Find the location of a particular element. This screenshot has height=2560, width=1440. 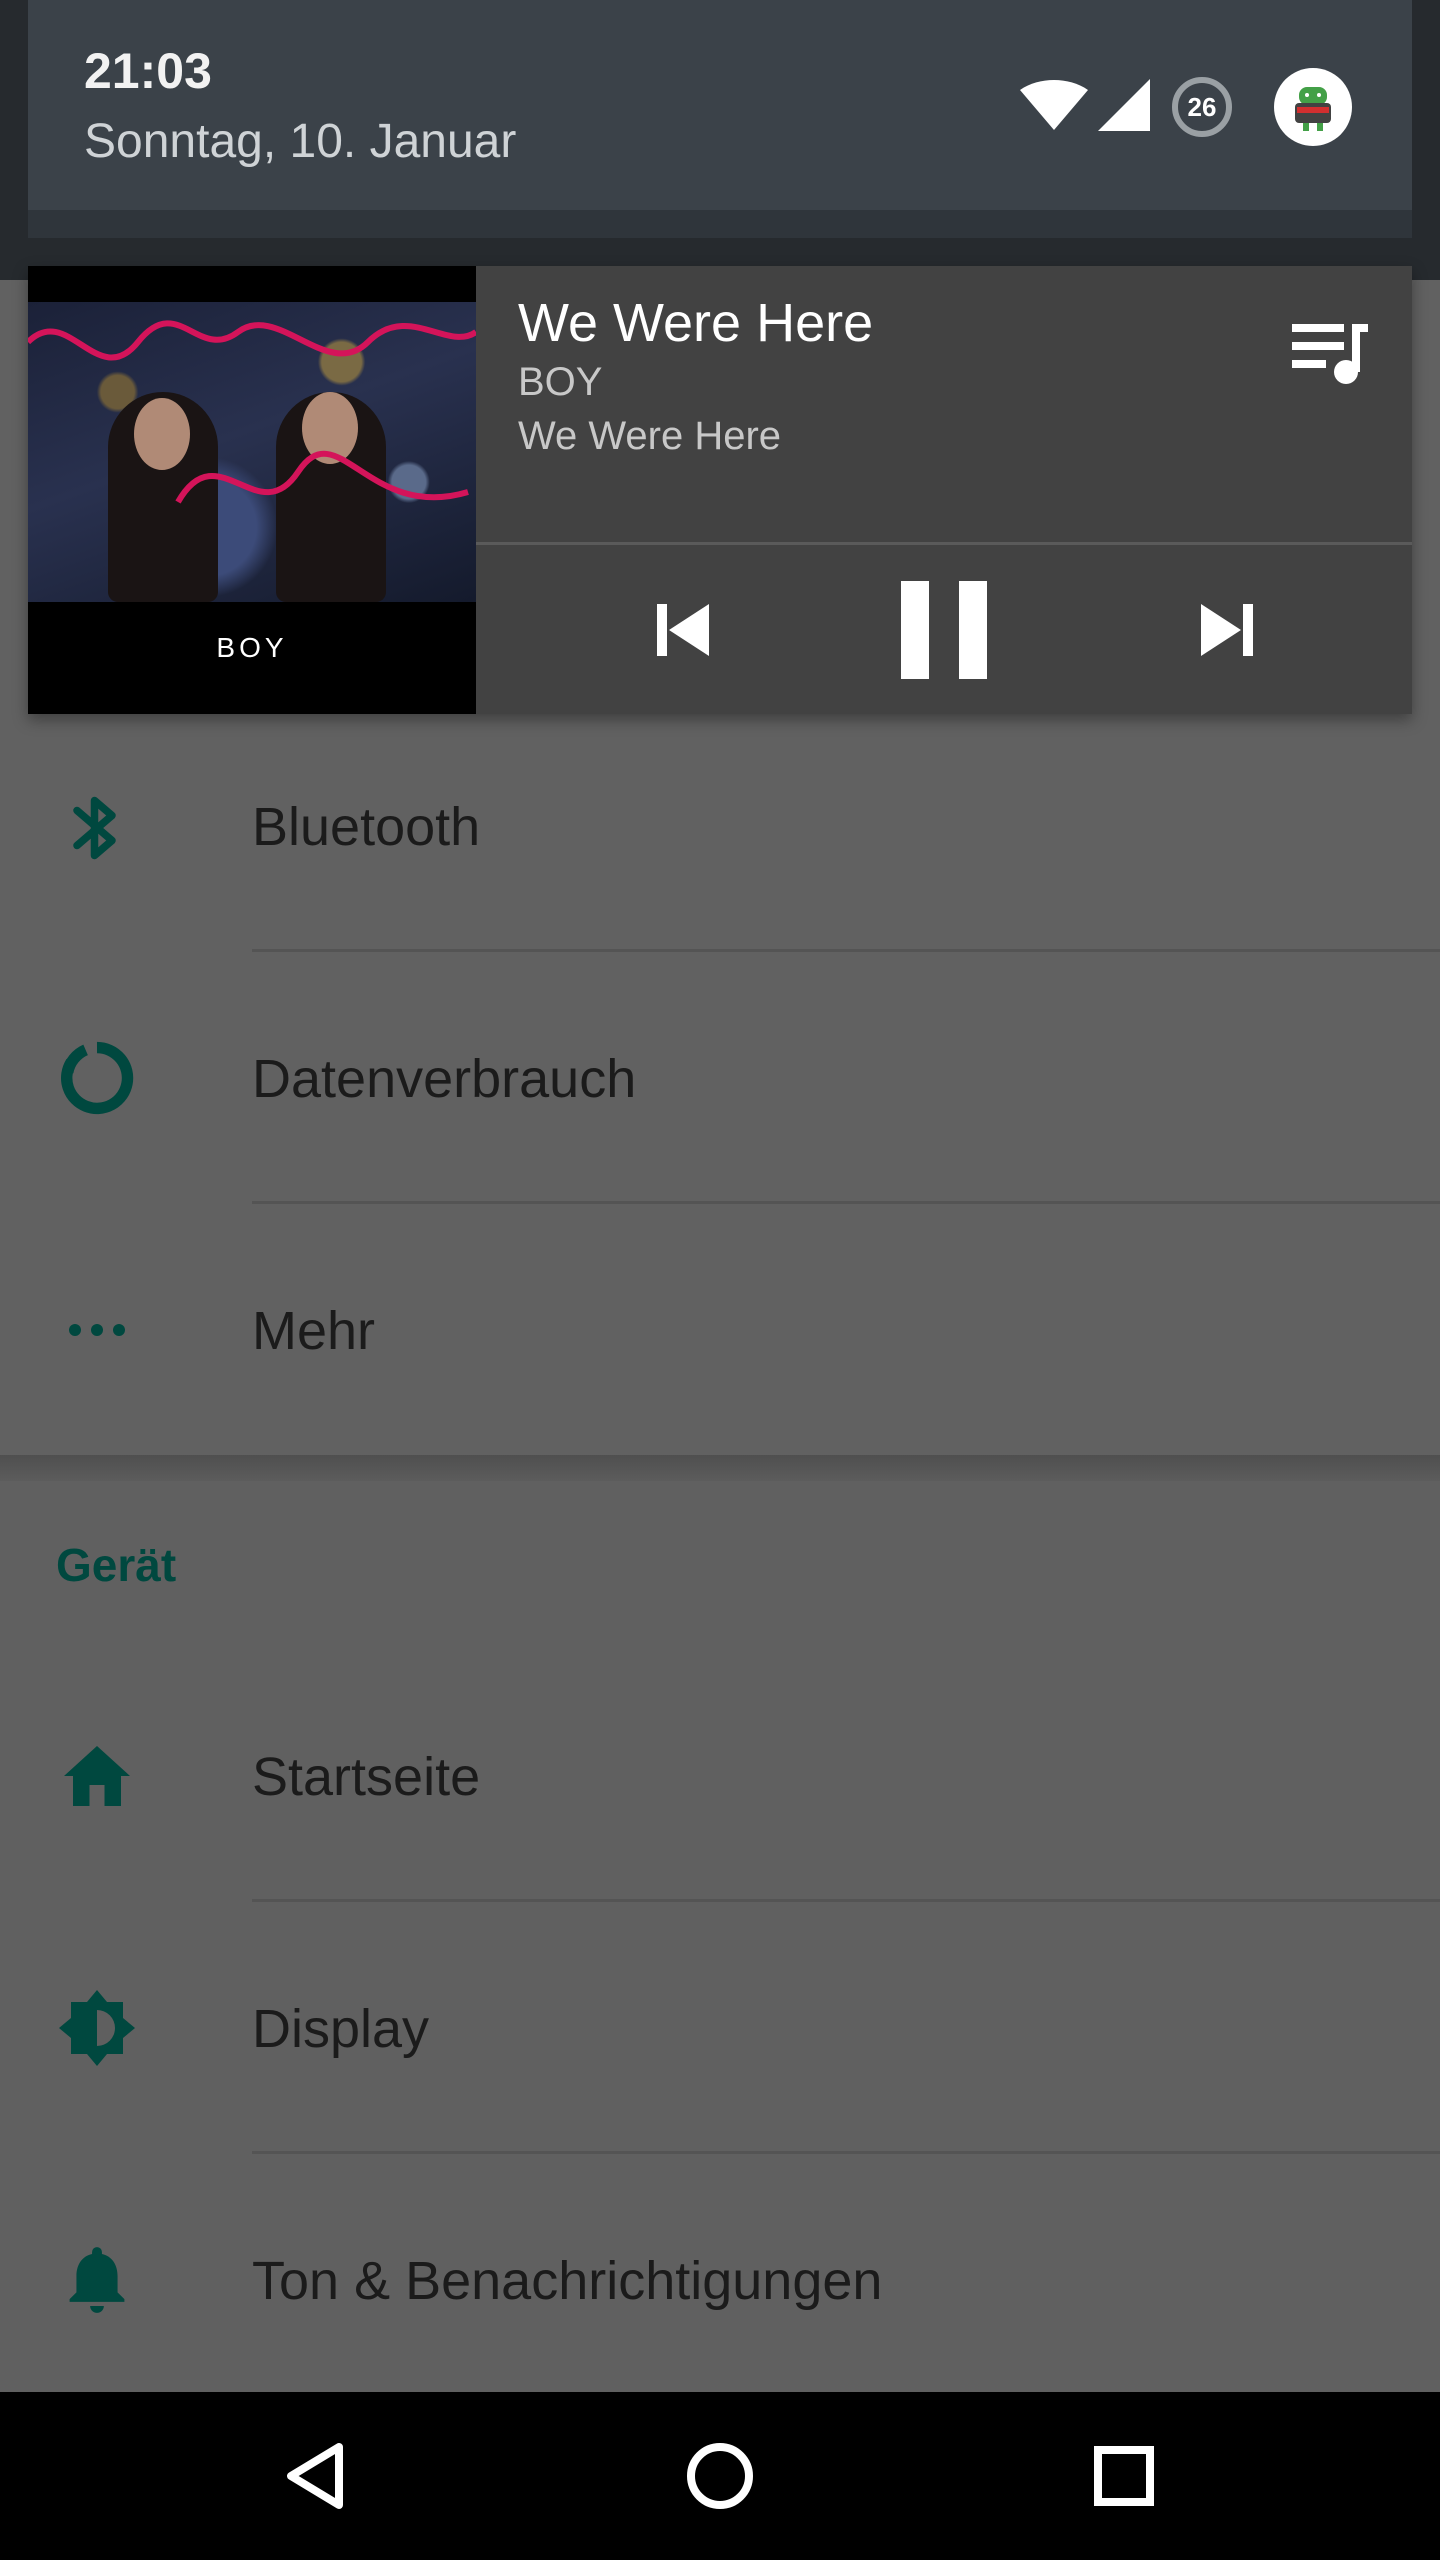

skip-previous-icon is located at coordinates (683, 630).